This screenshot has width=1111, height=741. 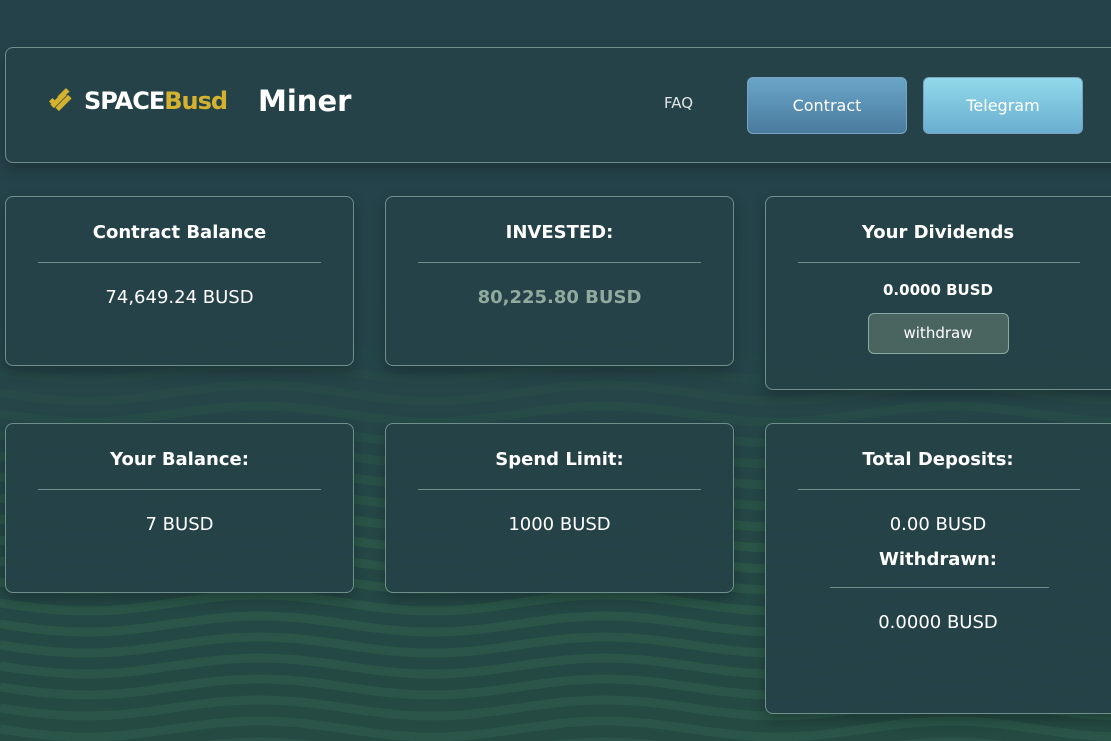 What do you see at coordinates (124, 101) in the screenshot?
I see `logo-text-space: SPACE` at bounding box center [124, 101].